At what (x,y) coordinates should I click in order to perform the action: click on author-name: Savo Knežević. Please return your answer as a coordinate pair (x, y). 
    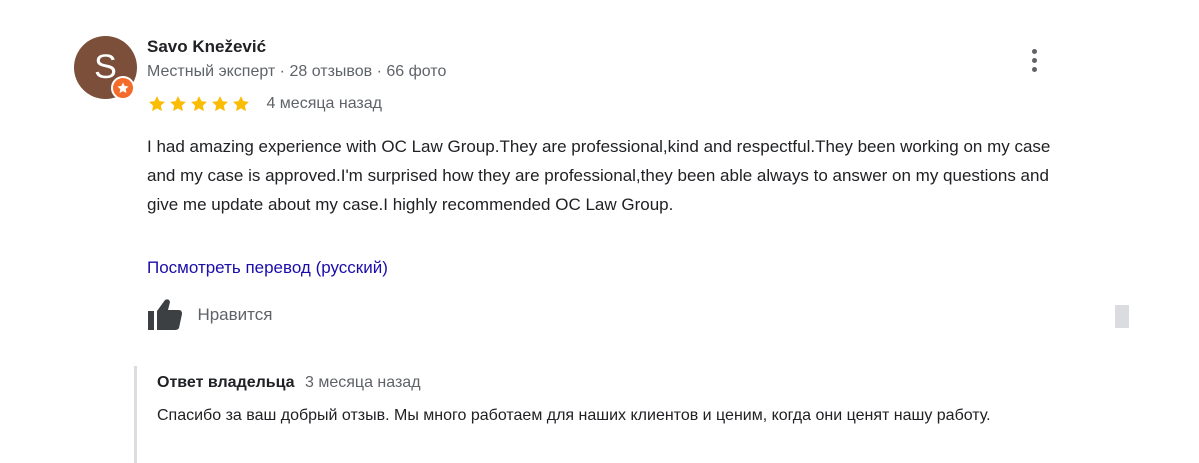
    Looking at the image, I should click on (206, 47).